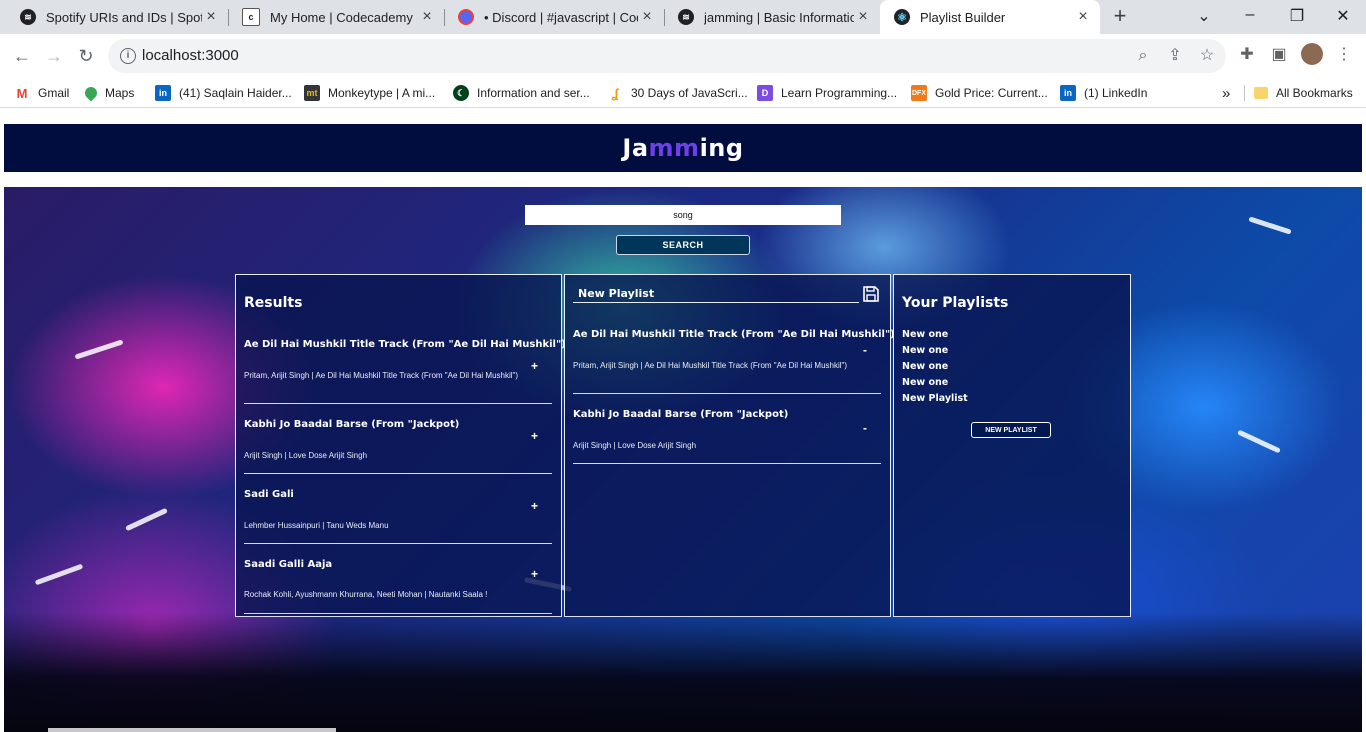 The image size is (1366, 732). What do you see at coordinates (22, 56) in the screenshot?
I see `back-button: ←` at bounding box center [22, 56].